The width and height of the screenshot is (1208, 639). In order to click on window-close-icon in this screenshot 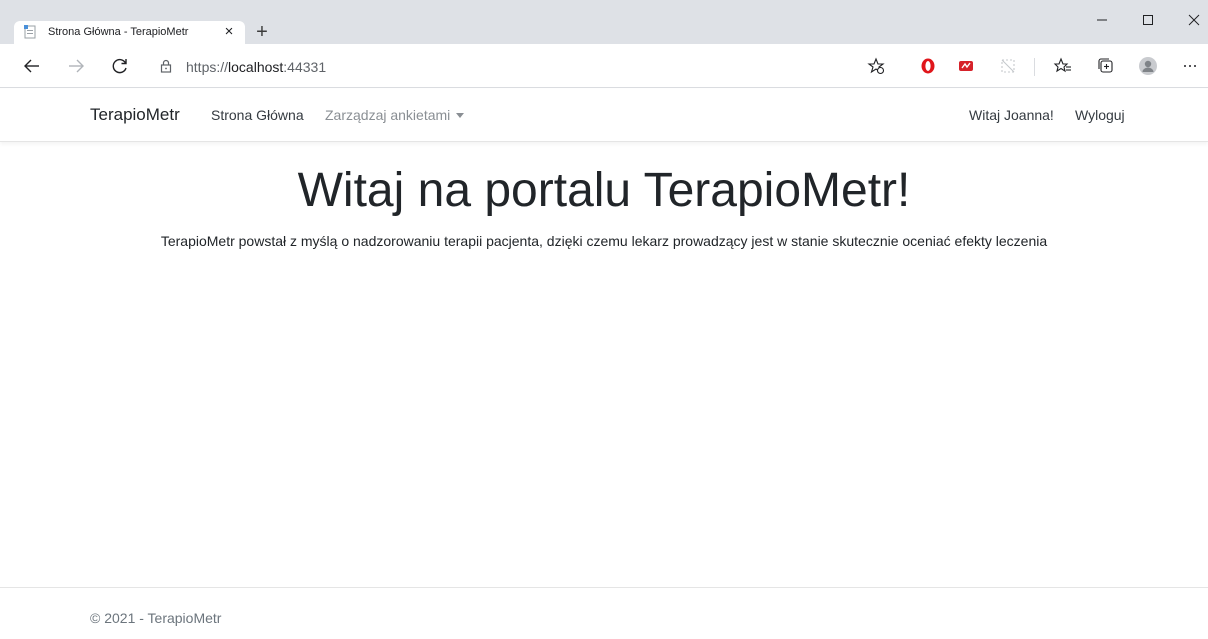, I will do `click(1190, 20)`.